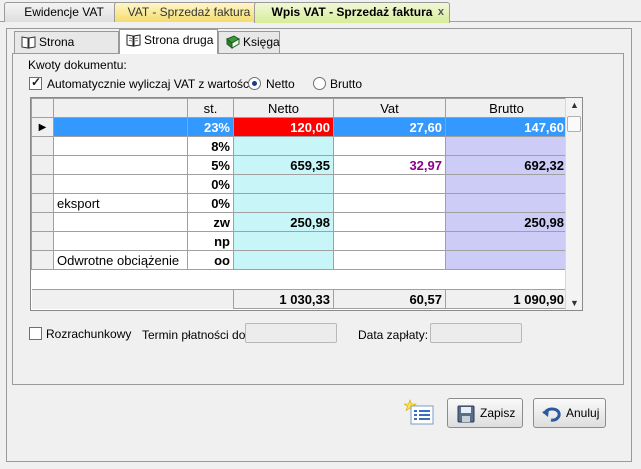  Describe the element at coordinates (77, 65) in the screenshot. I see `group-title: Kwoty dokumentu:` at that location.